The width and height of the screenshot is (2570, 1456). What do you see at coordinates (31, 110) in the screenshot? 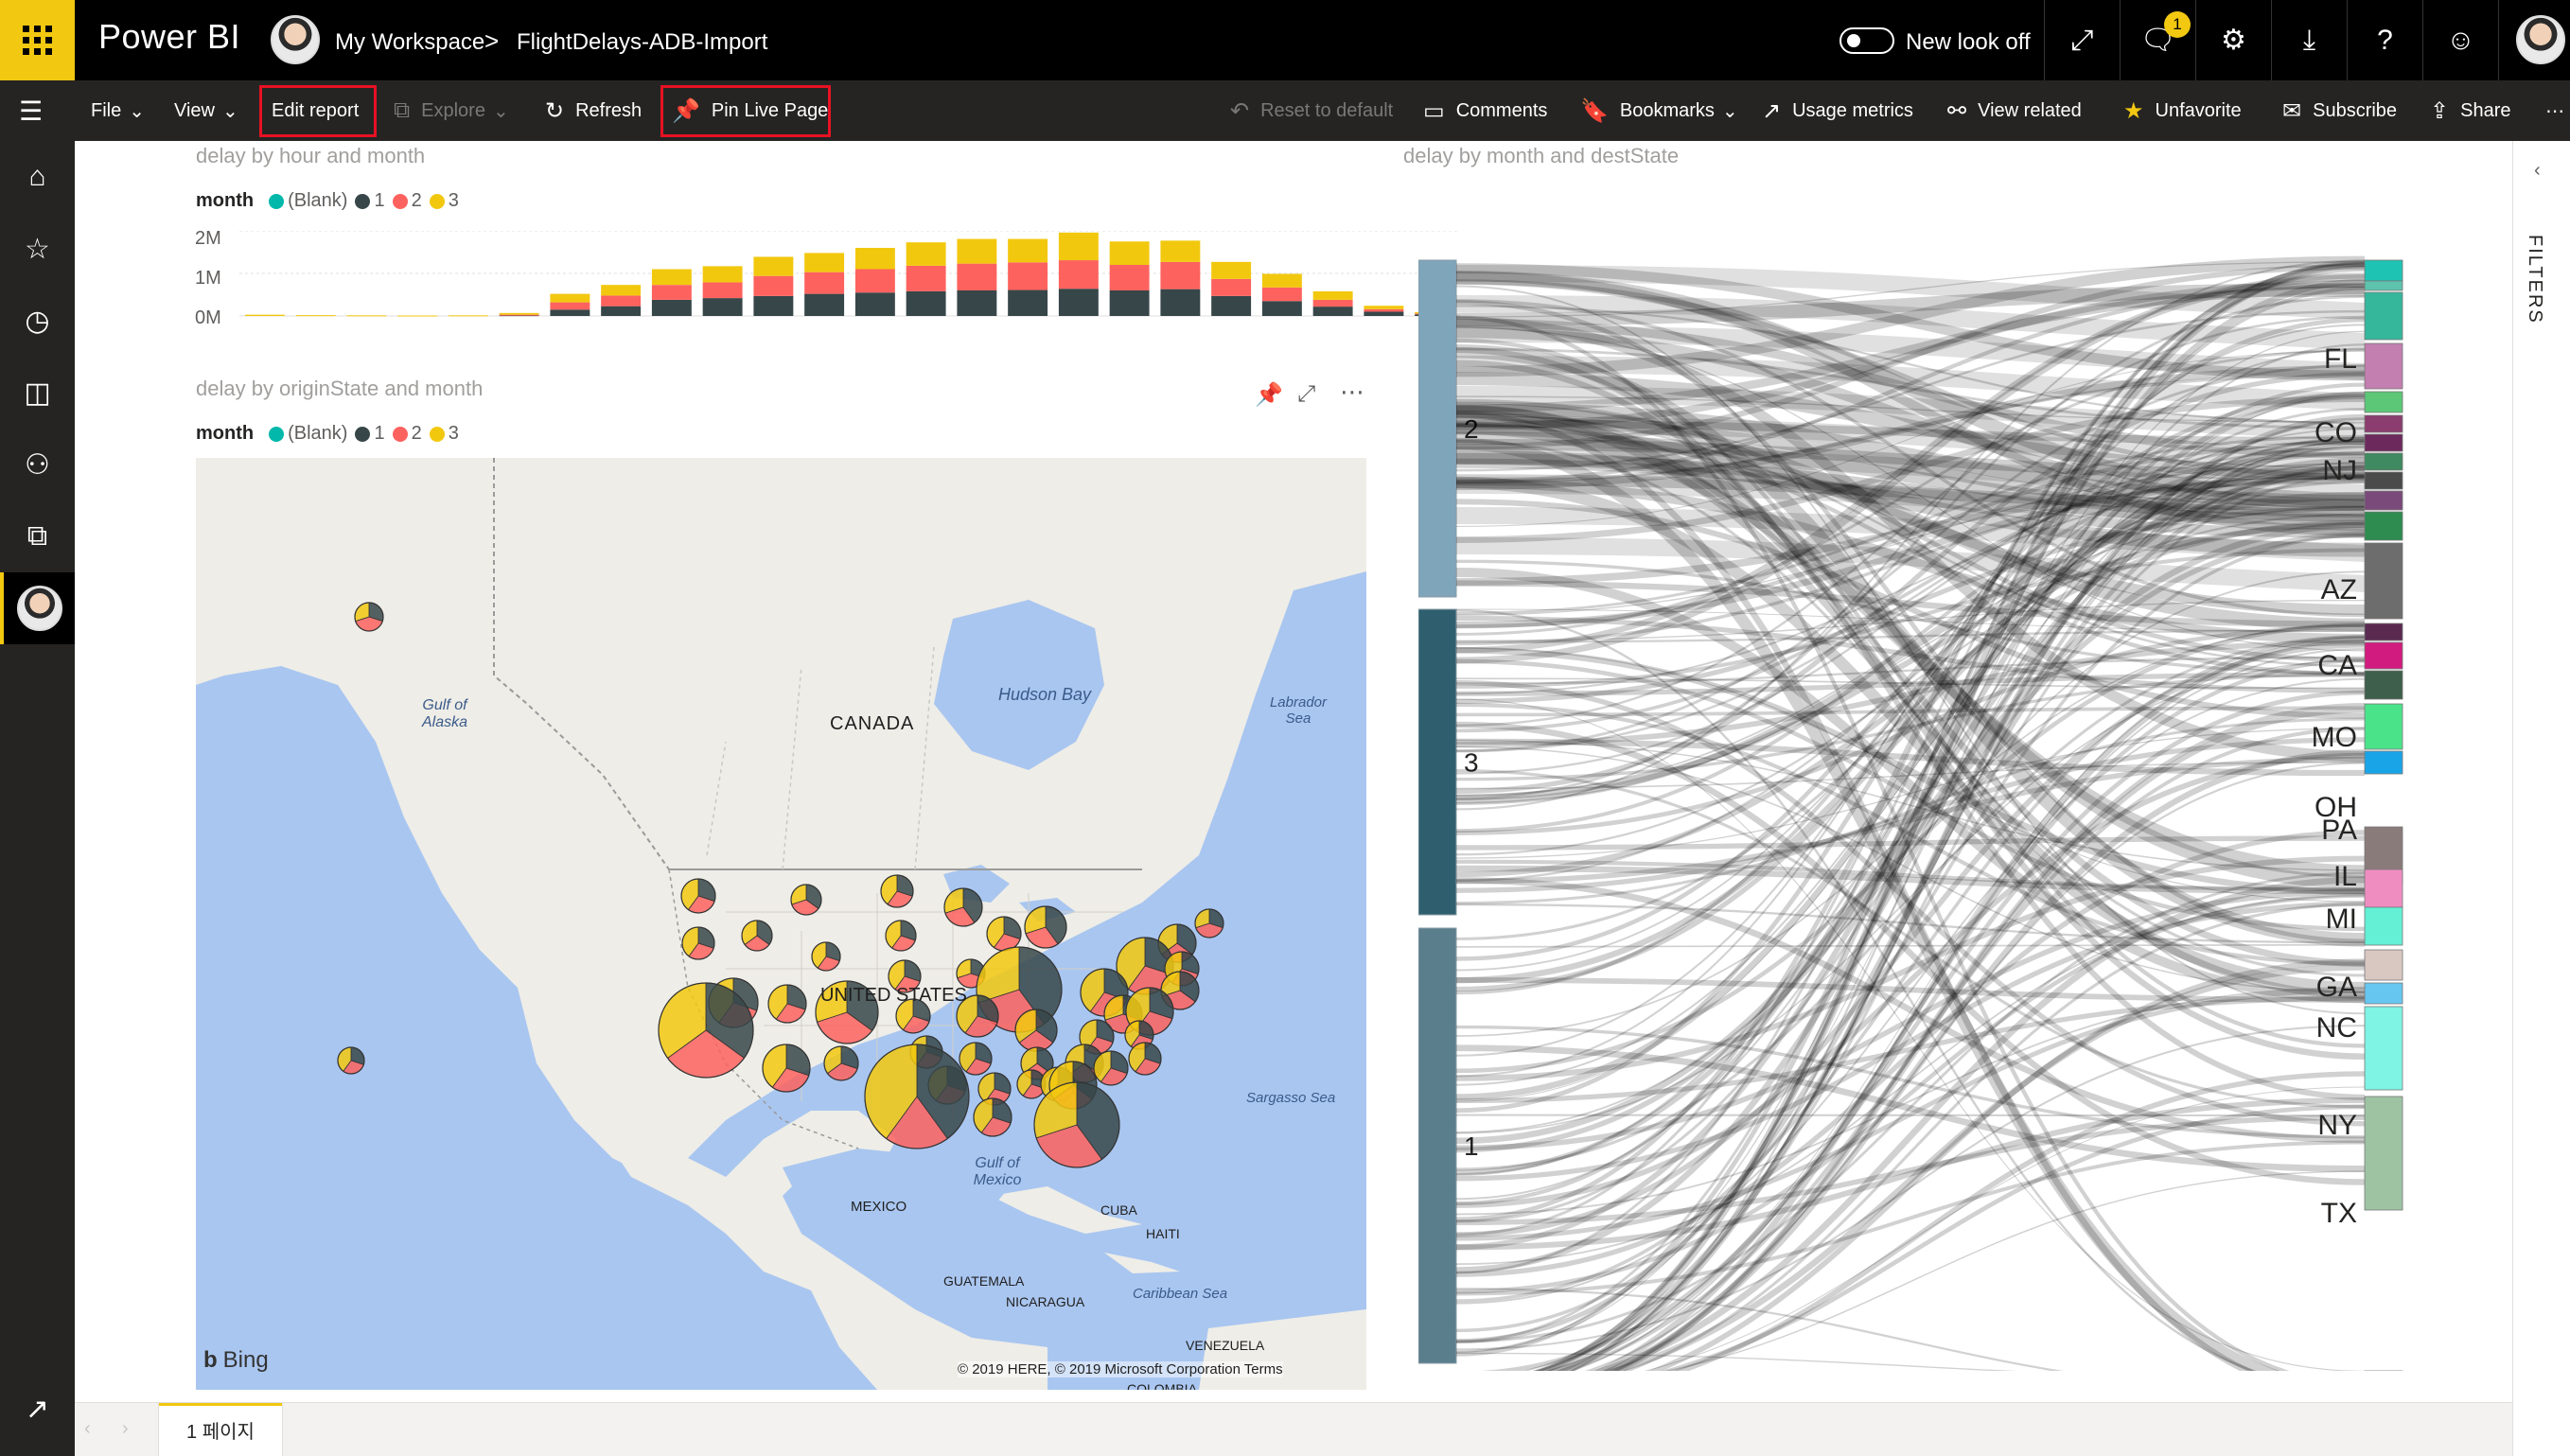
I see `hamburger-menu-icon: ☰` at bounding box center [31, 110].